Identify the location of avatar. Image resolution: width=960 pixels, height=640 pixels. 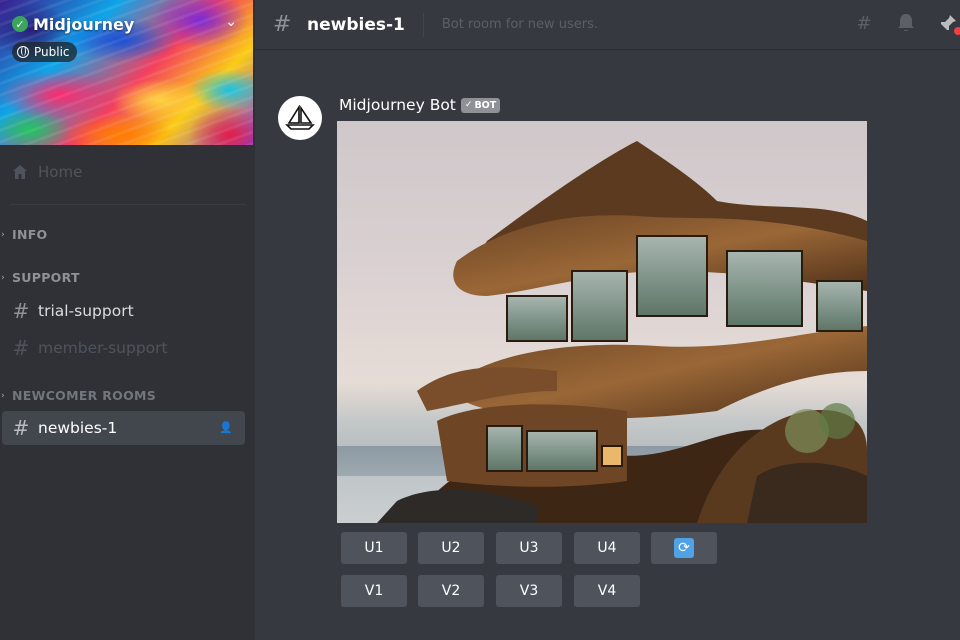
(300, 118).